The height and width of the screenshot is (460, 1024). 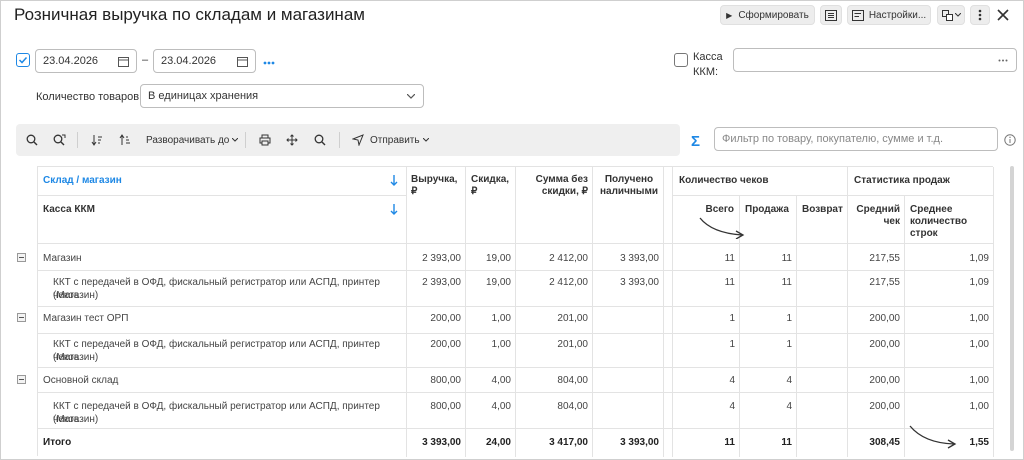 I want to click on more-vertical-icon, so click(x=980, y=15).